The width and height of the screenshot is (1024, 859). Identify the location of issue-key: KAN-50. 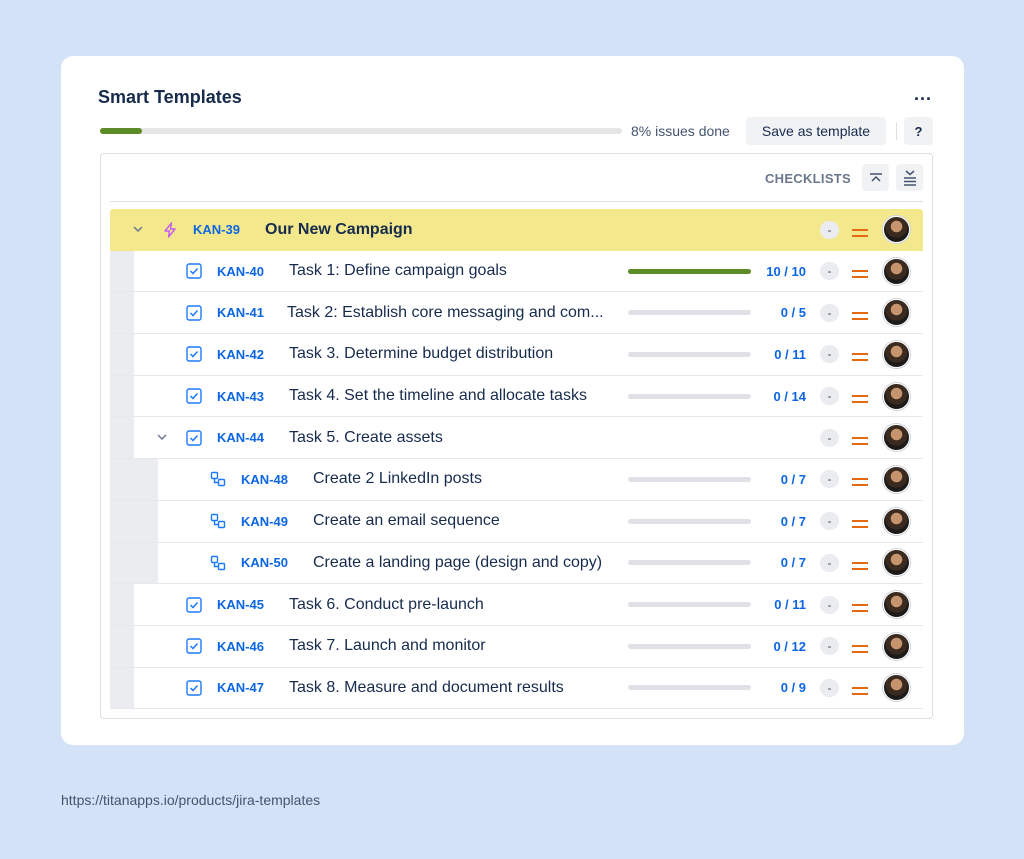
(264, 562).